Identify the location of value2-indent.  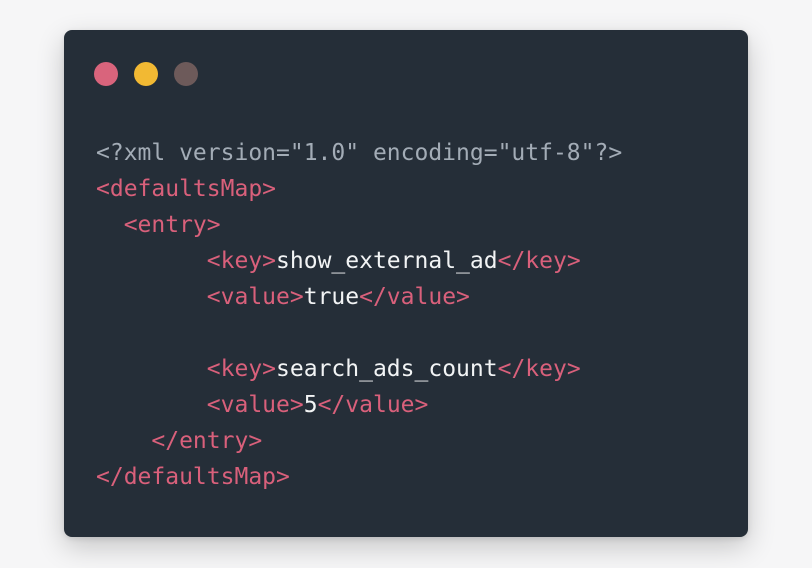
(151, 405).